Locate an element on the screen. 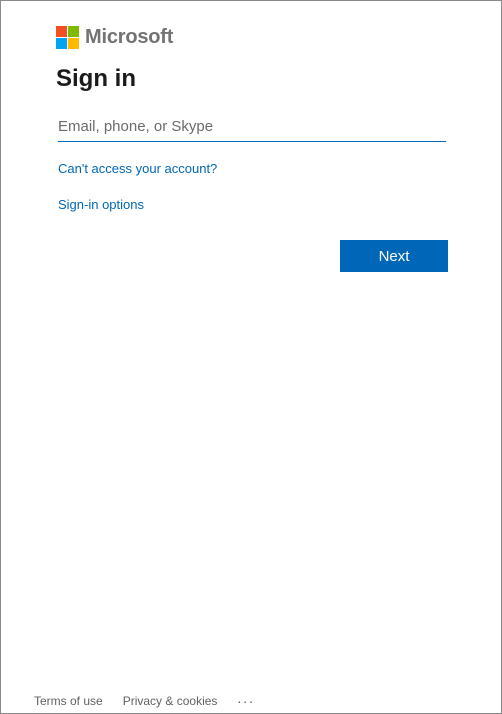 This screenshot has height=714, width=502. logo-square-yellow is located at coordinates (73, 43).